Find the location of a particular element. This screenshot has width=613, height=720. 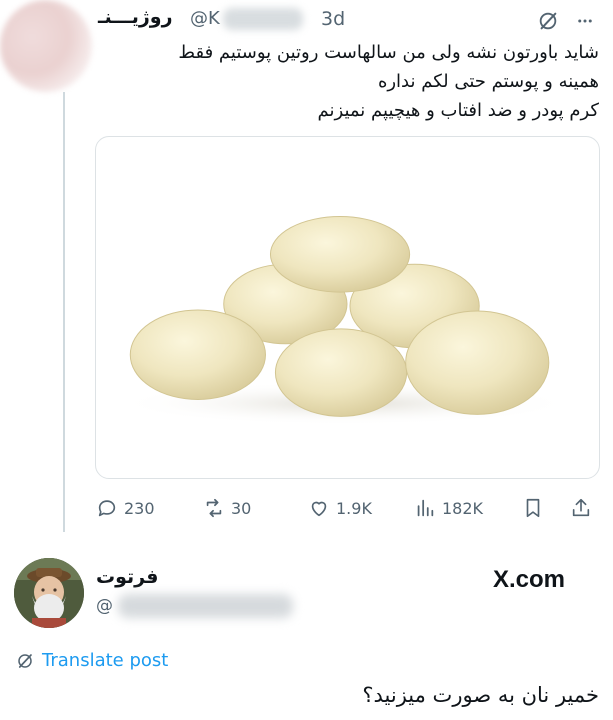

tweet-line: کرم پودر و ضد افتاب و هیچیپم نمیزنم is located at coordinates (458, 110).